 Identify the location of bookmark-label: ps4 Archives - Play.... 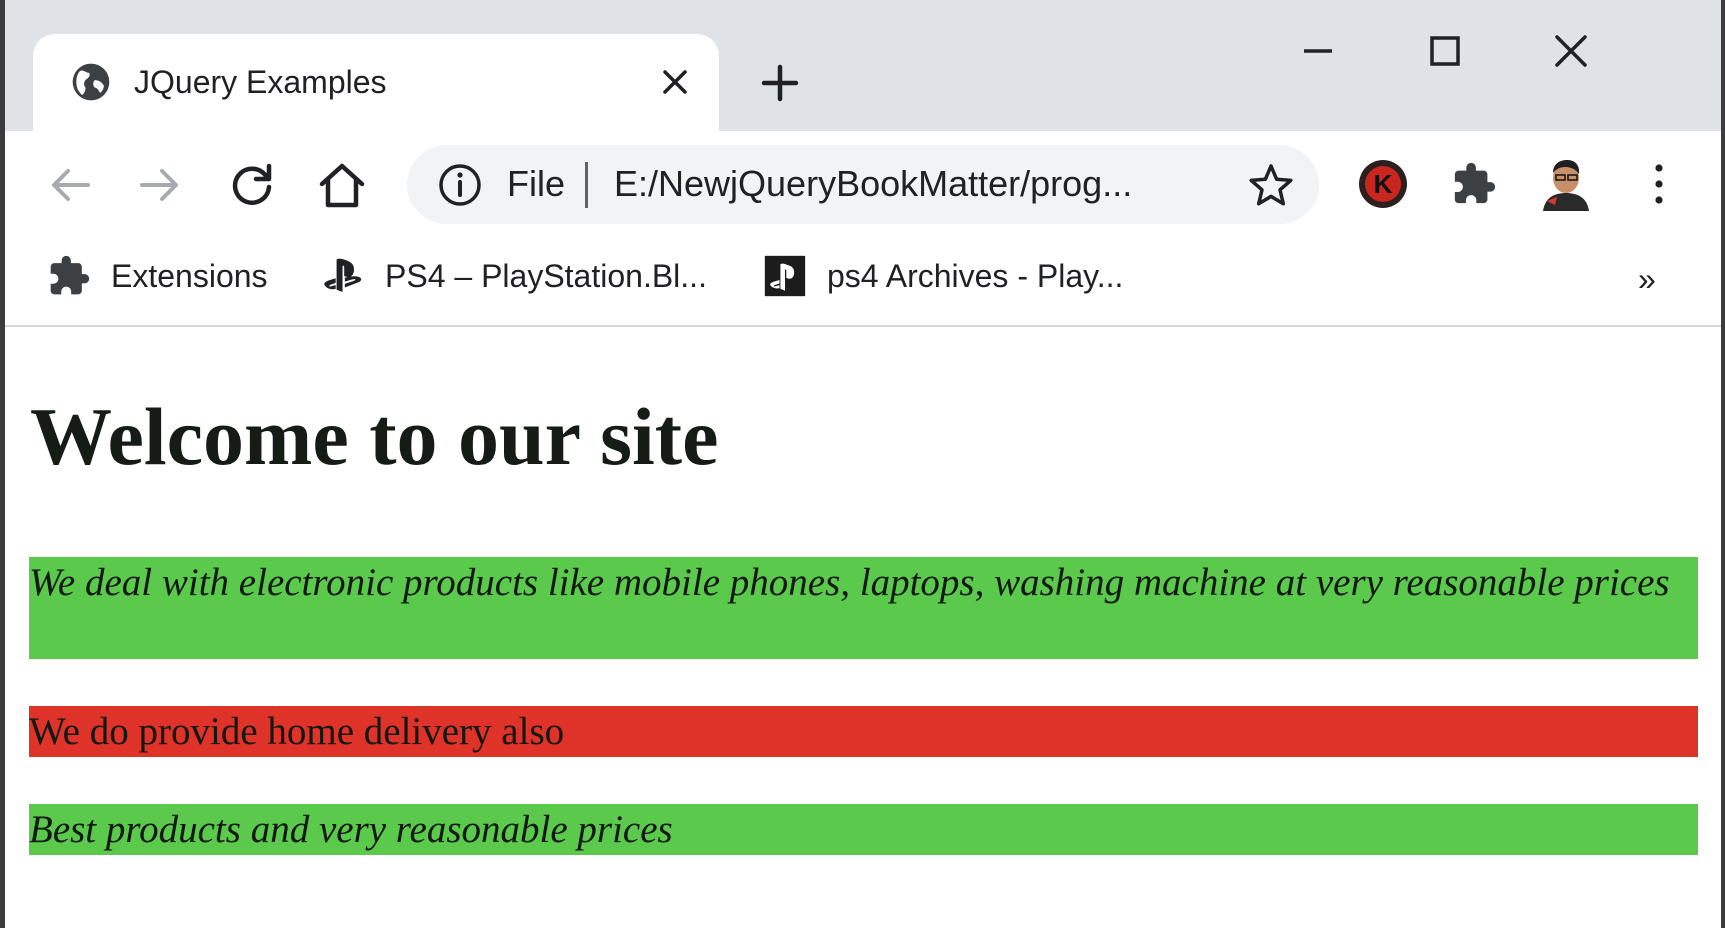
(975, 275).